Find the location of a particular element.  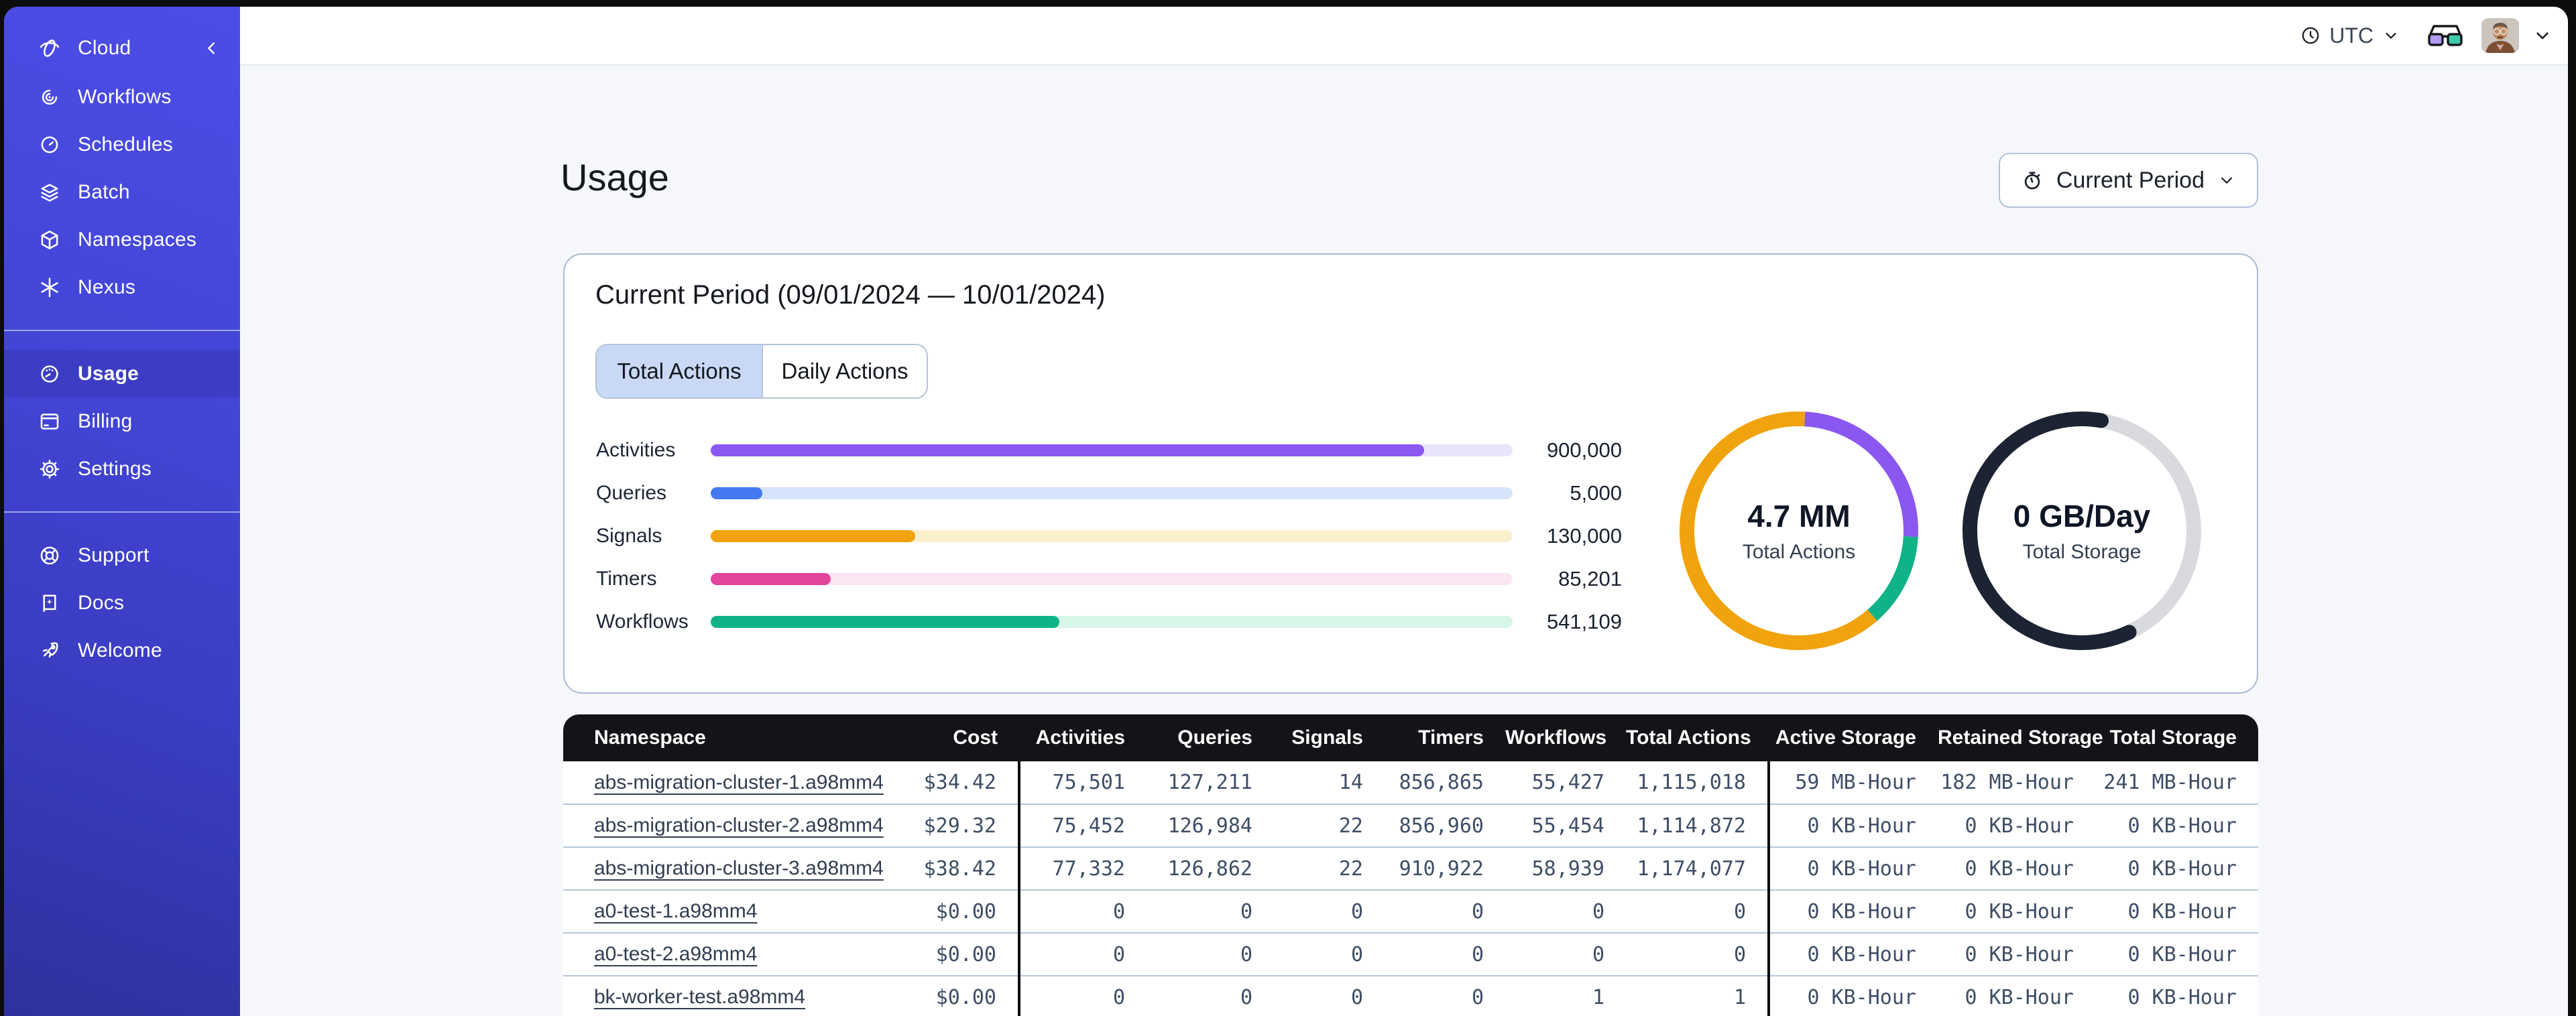

total-actions-donut-center: 4.7 MM Total Actions is located at coordinates (1799, 530).